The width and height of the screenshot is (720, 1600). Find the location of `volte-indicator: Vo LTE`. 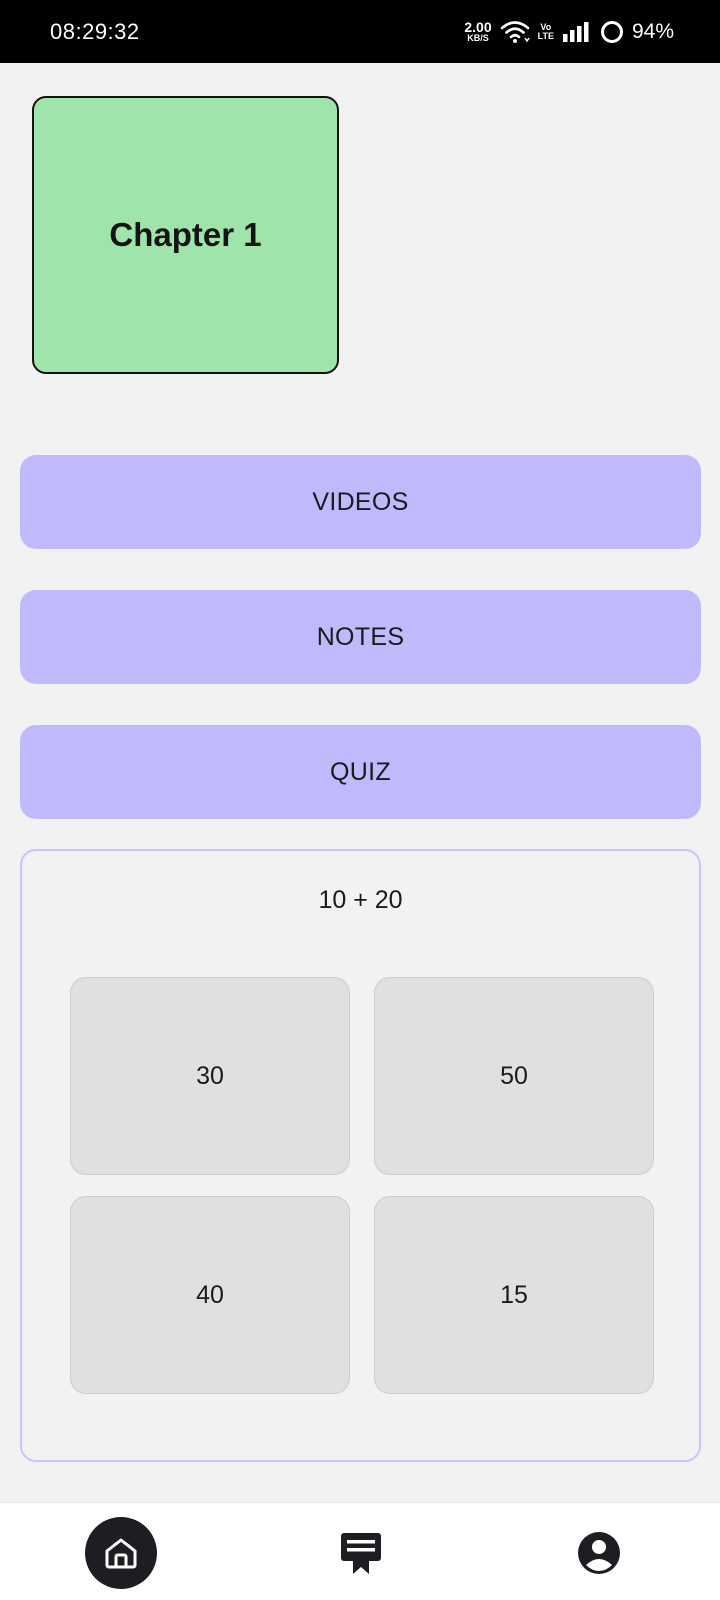

volte-indicator: Vo LTE is located at coordinates (545, 31).